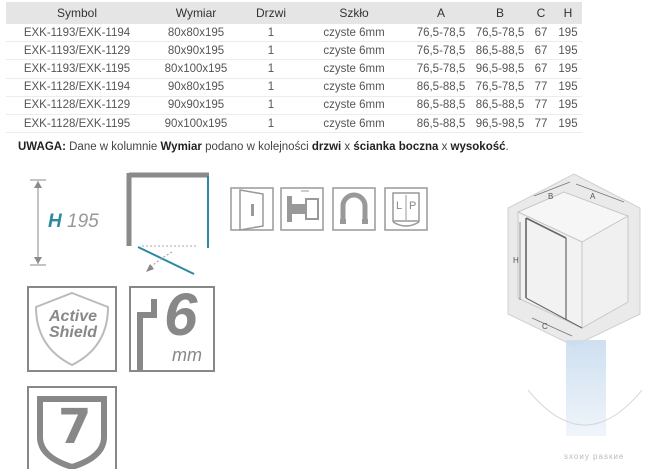 This screenshot has height=474, width=654. What do you see at coordinates (196, 51) in the screenshot?
I see `table-cell: 80x90x195` at bounding box center [196, 51].